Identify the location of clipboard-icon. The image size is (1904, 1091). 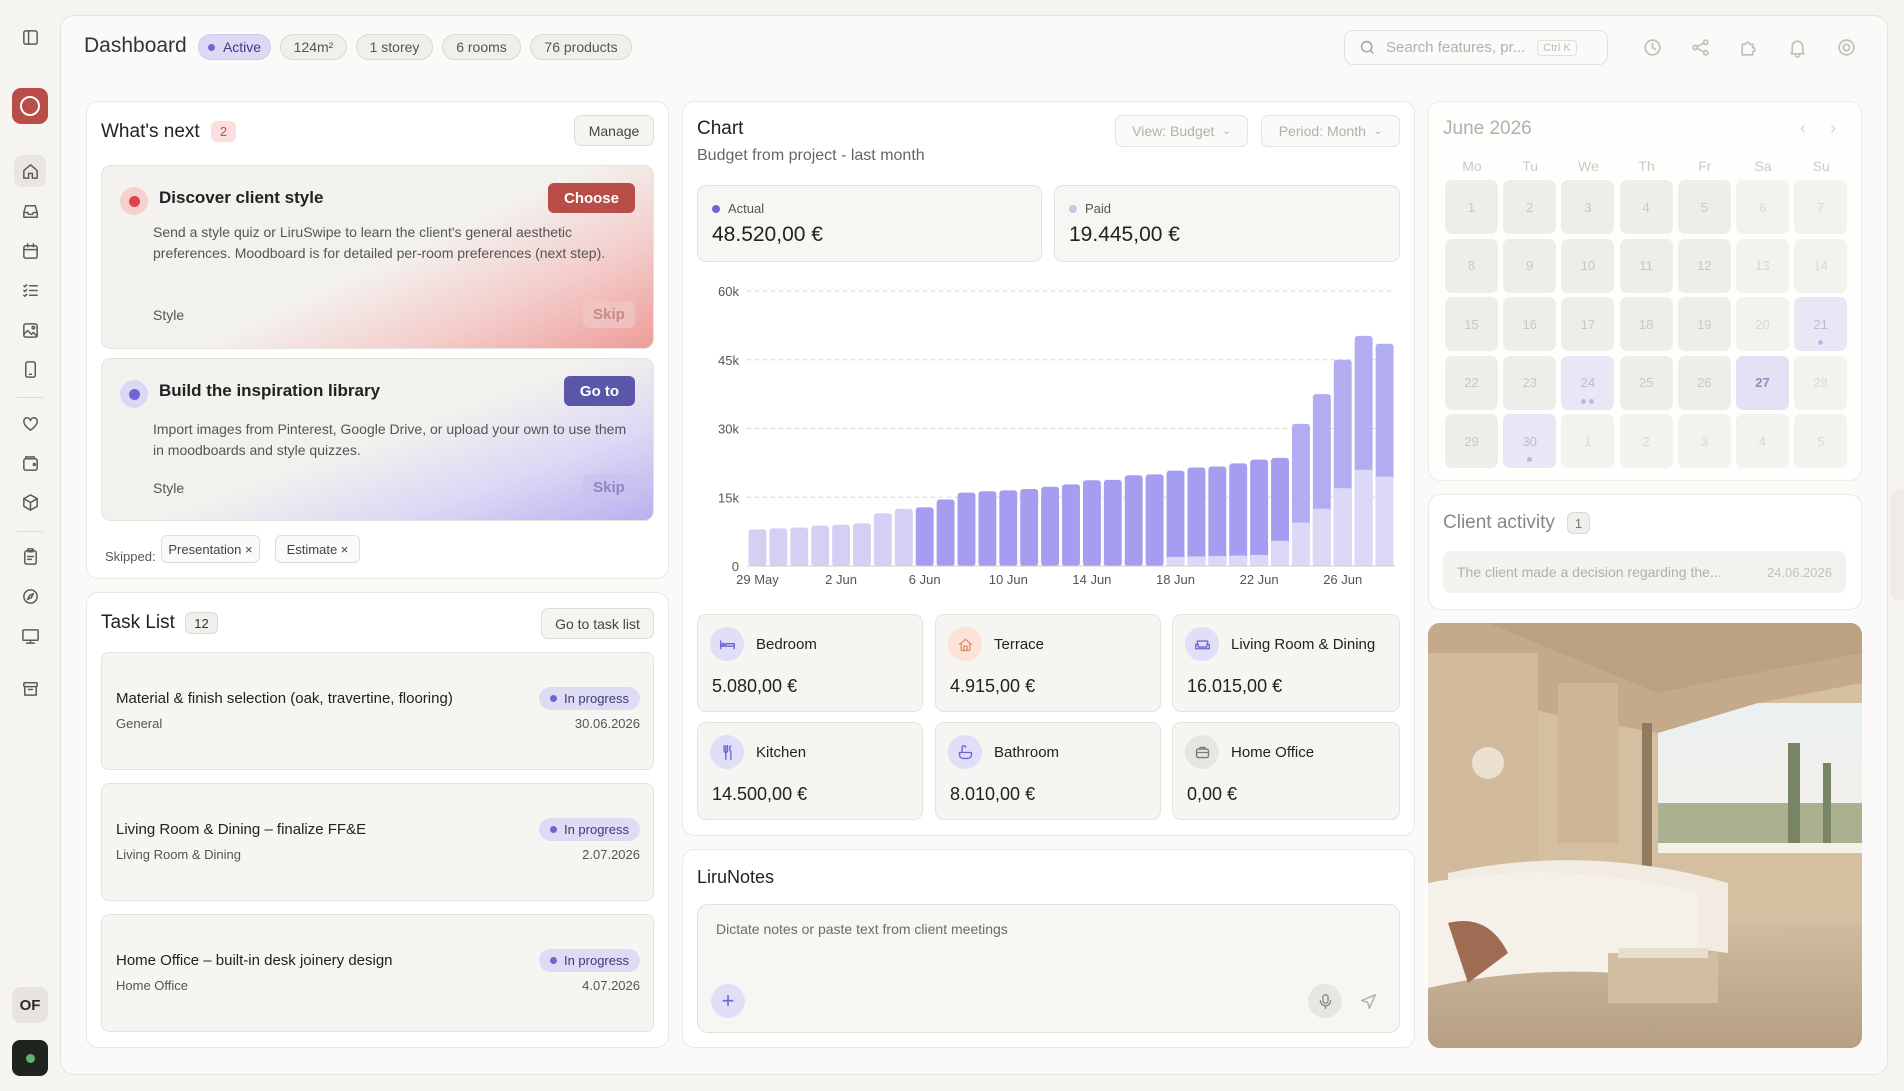
(30, 556).